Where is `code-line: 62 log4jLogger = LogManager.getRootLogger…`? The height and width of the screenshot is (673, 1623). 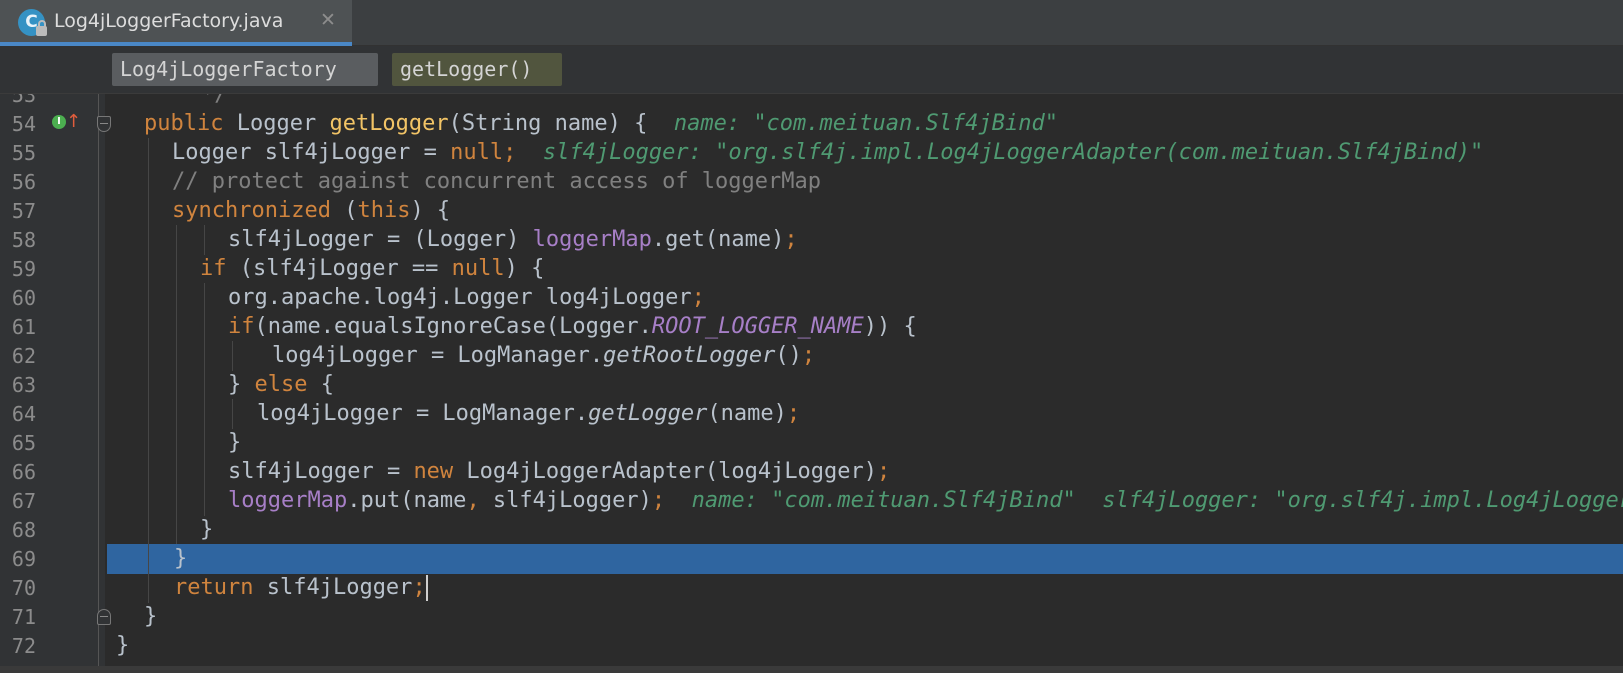
code-line: 62 log4jLogger = LogManager.getRootLogger… is located at coordinates (811, 356).